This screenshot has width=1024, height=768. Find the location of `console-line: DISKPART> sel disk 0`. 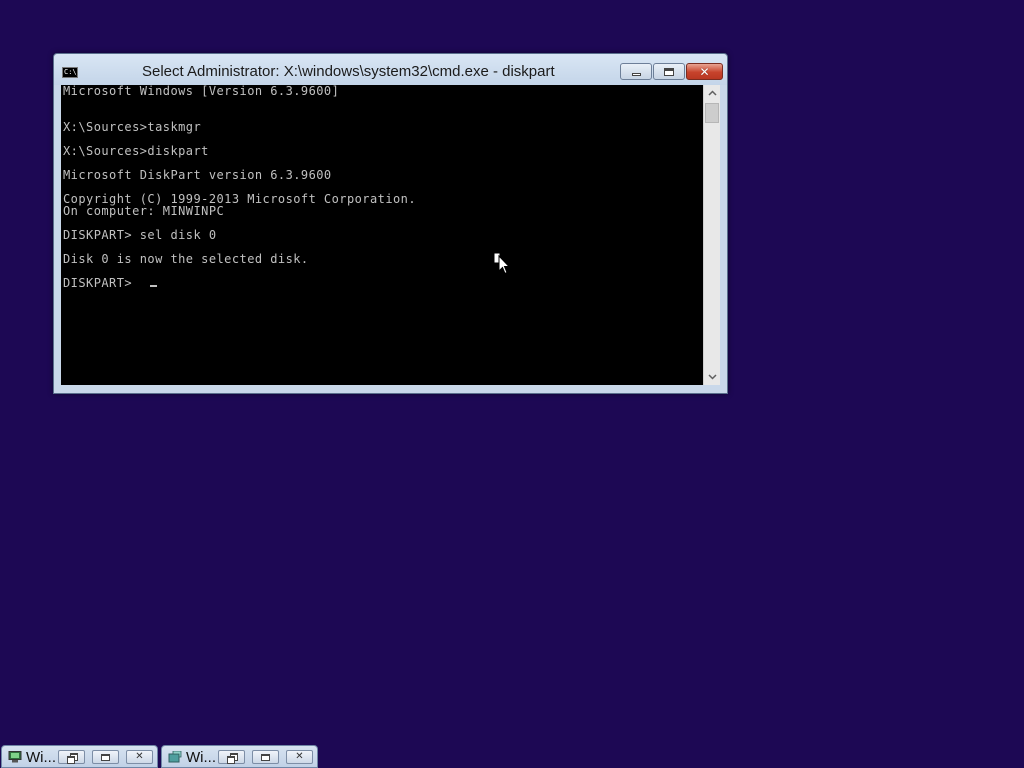

console-line: DISKPART> sel disk 0 is located at coordinates (140, 235).